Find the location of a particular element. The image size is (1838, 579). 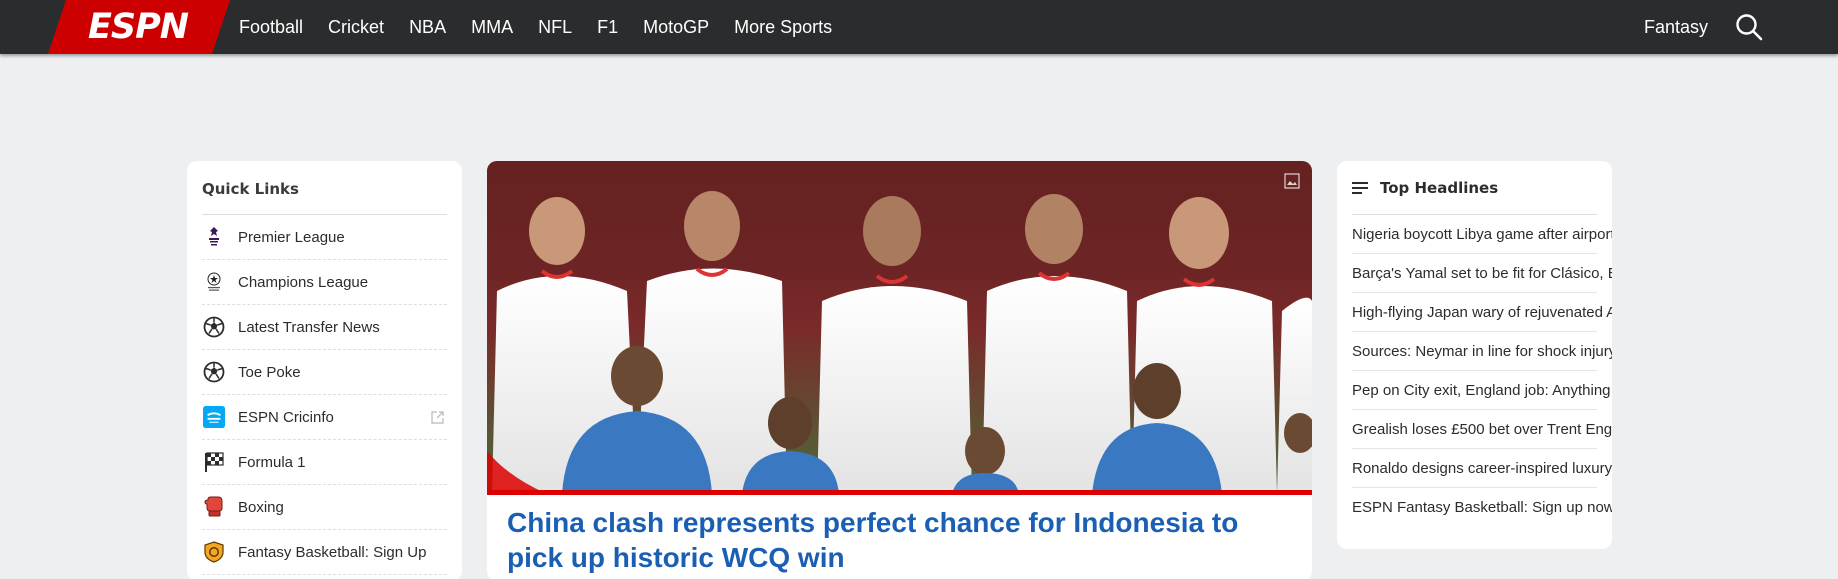

nav-link-cricket: Cricket is located at coordinates (356, 27).